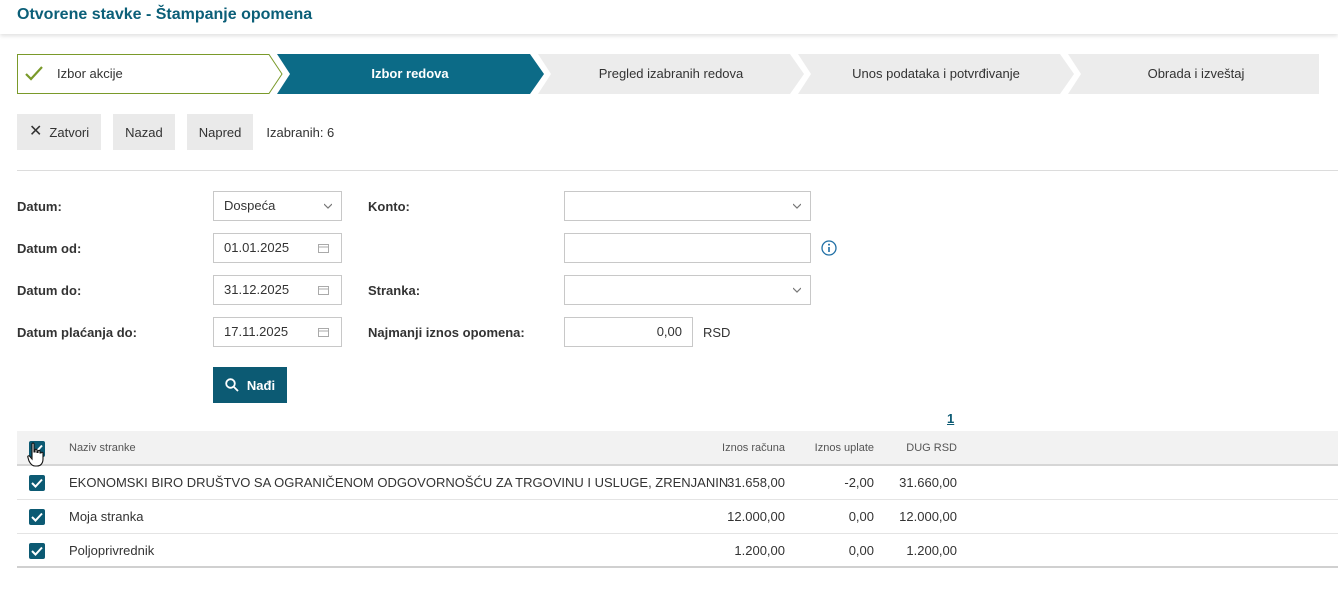 The height and width of the screenshot is (609, 1338). What do you see at coordinates (859, 482) in the screenshot?
I see `cell-payment: -2,00` at bounding box center [859, 482].